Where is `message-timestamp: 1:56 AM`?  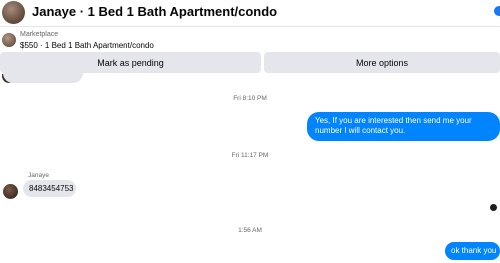 message-timestamp: 1:56 AM is located at coordinates (250, 230).